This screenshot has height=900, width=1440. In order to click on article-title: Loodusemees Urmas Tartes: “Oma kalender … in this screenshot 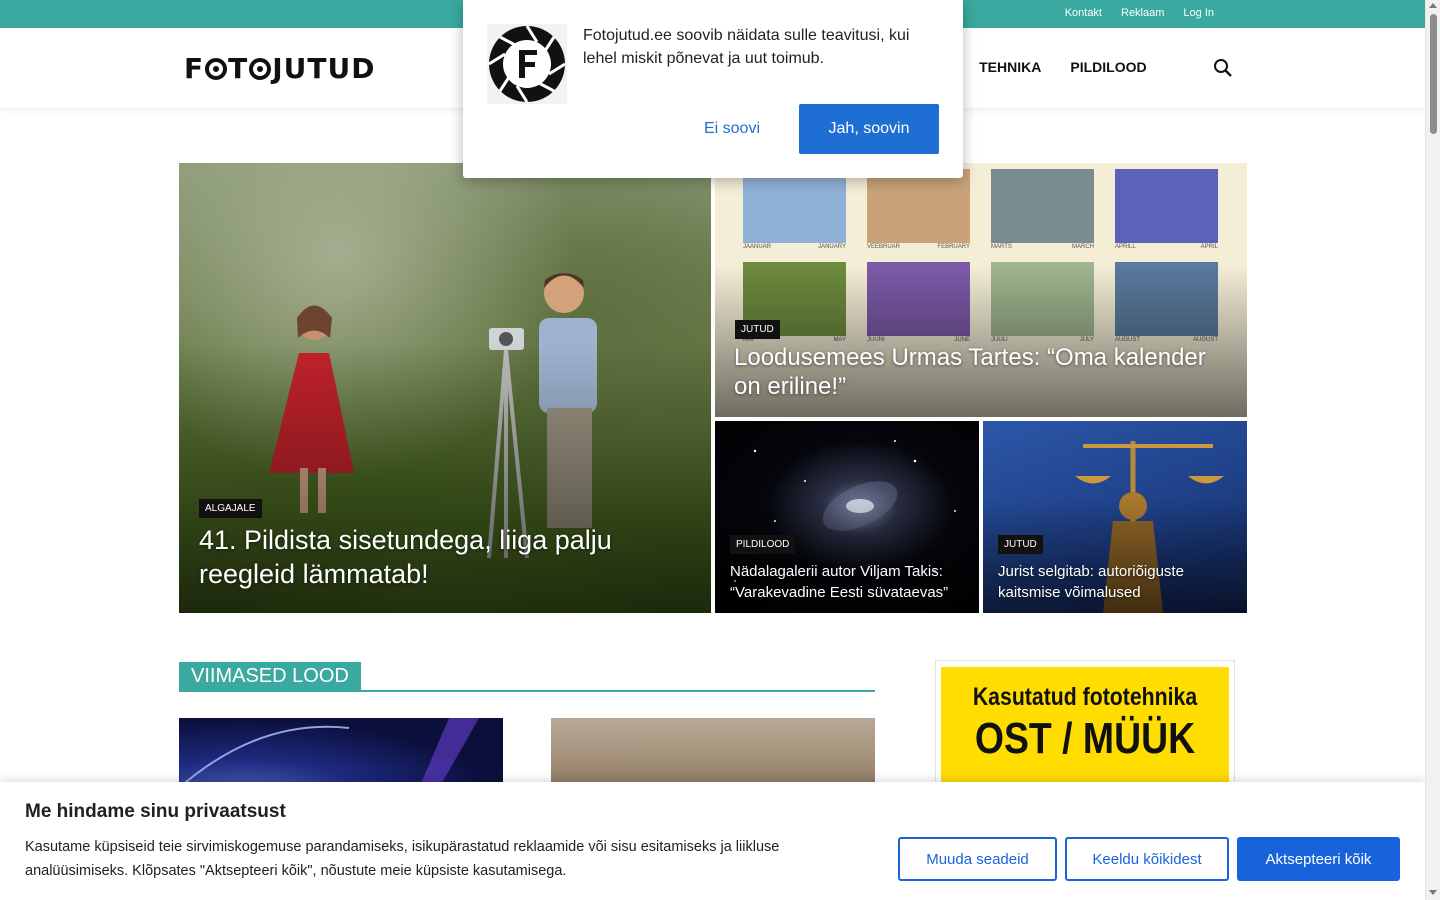, I will do `click(979, 372)`.